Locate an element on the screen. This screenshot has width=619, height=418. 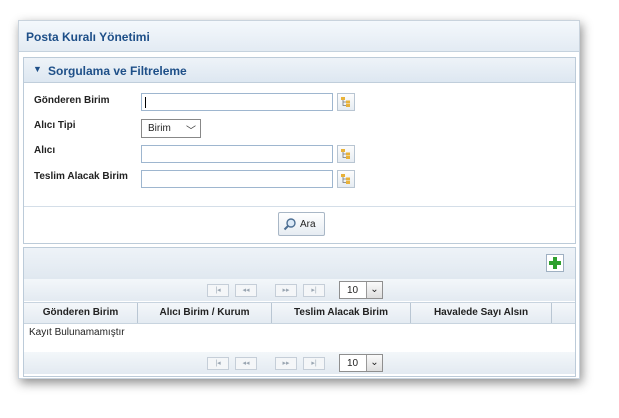
gonderen-birim-lookup-button is located at coordinates (346, 102).